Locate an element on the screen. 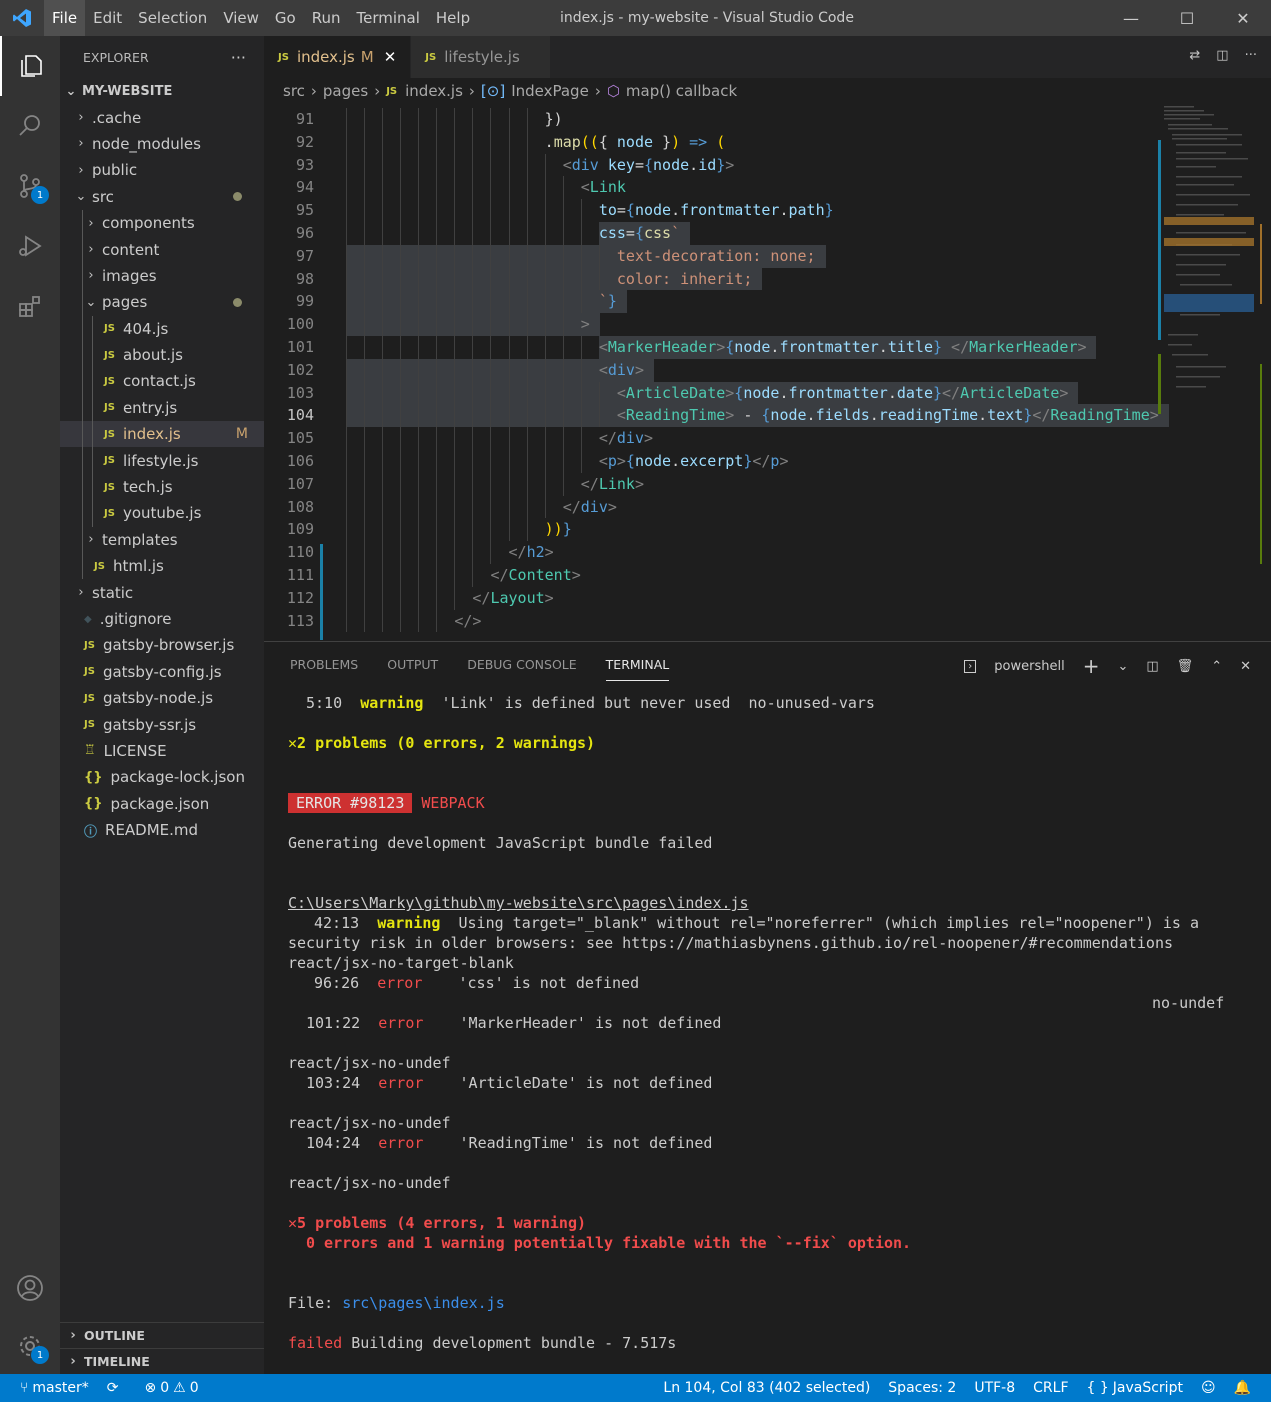  settings-badge: 1 is located at coordinates (40, 1355).